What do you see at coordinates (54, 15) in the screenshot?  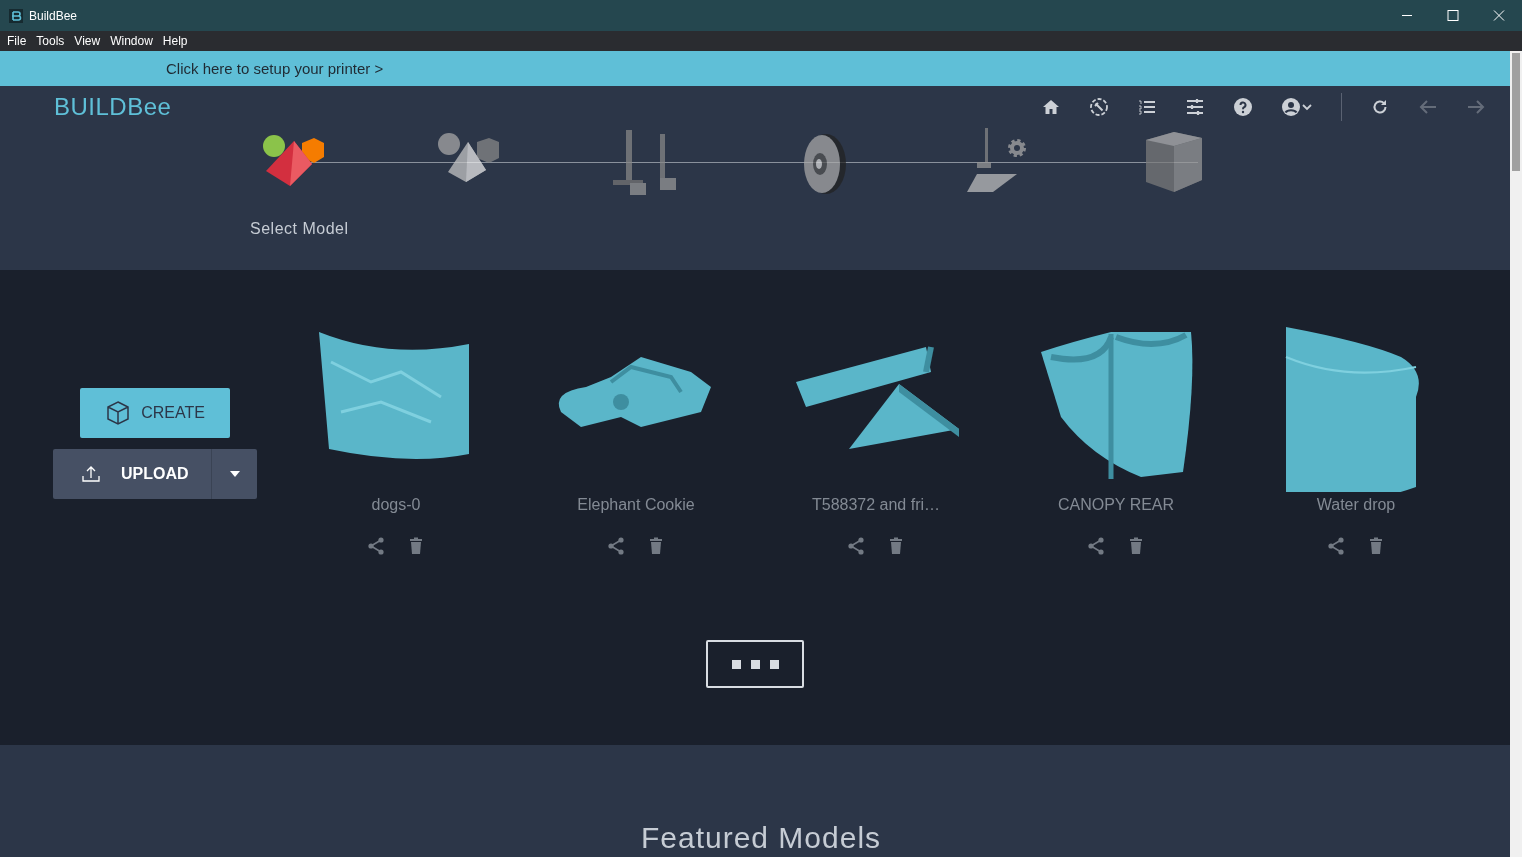 I see `window-title: BuildBee` at bounding box center [54, 15].